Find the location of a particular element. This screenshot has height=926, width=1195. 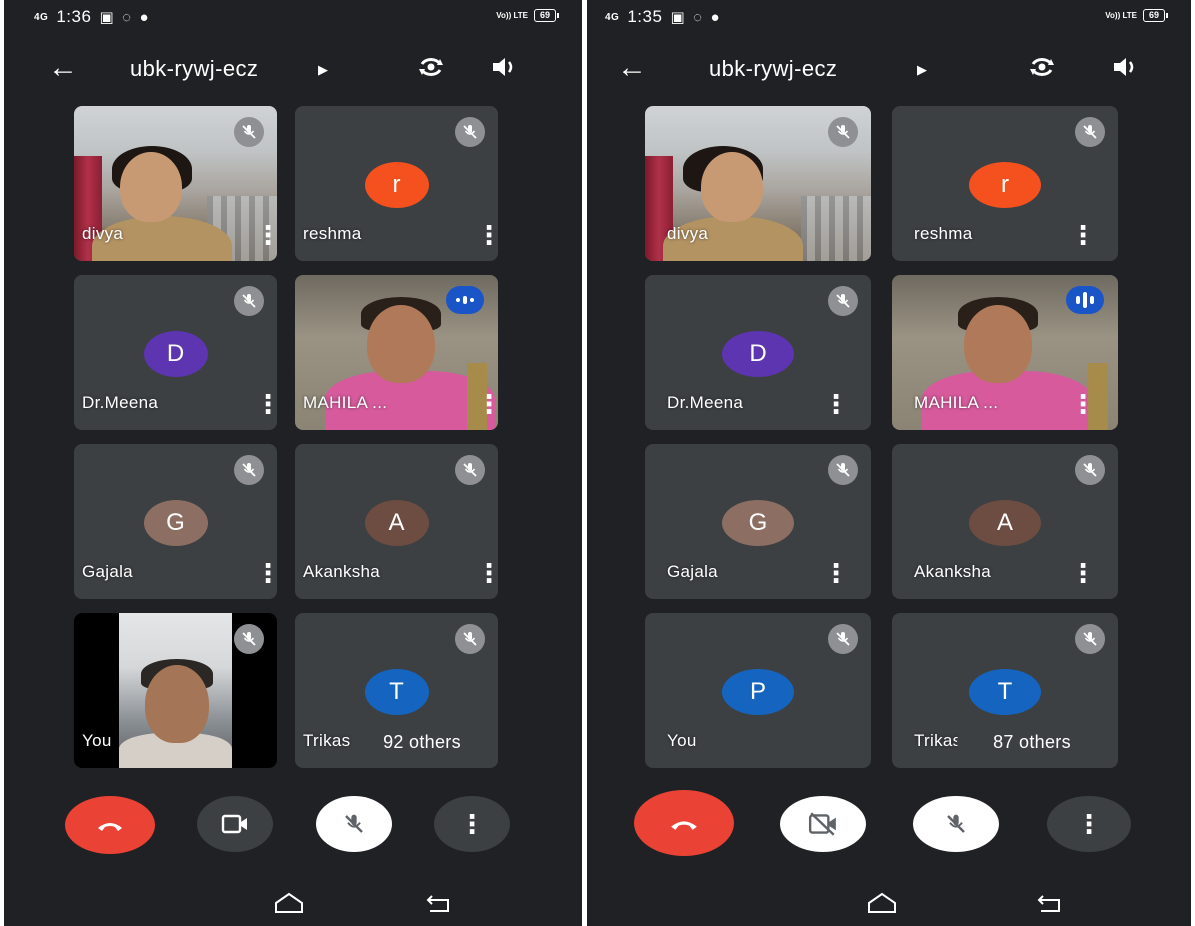

participant-name: Dr.Meena is located at coordinates (120, 402).